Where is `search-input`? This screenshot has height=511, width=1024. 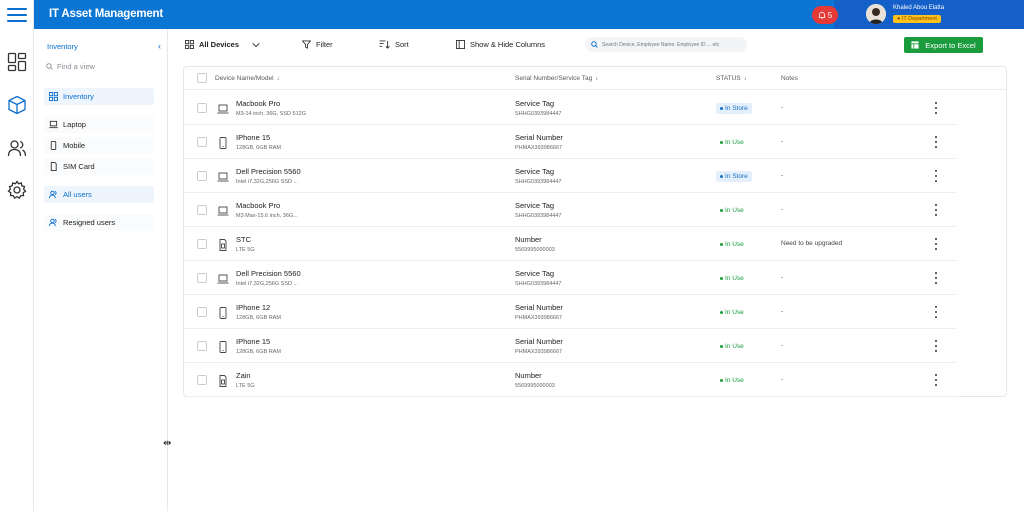 search-input is located at coordinates (672, 44).